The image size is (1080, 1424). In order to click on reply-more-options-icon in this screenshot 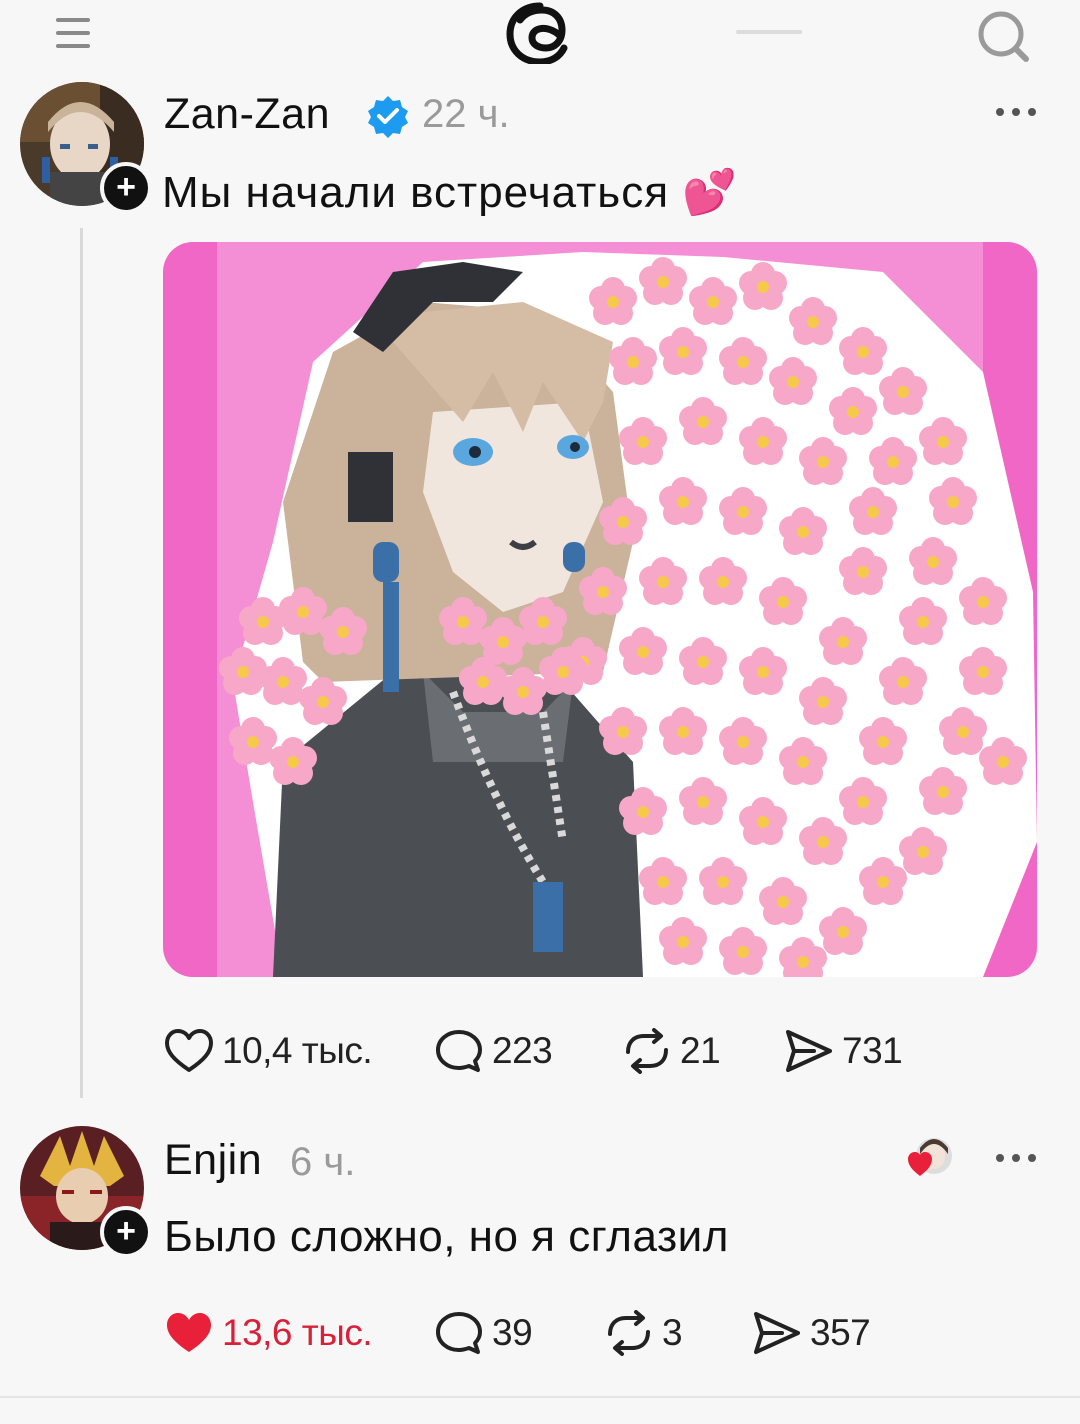, I will do `click(1016, 1158)`.